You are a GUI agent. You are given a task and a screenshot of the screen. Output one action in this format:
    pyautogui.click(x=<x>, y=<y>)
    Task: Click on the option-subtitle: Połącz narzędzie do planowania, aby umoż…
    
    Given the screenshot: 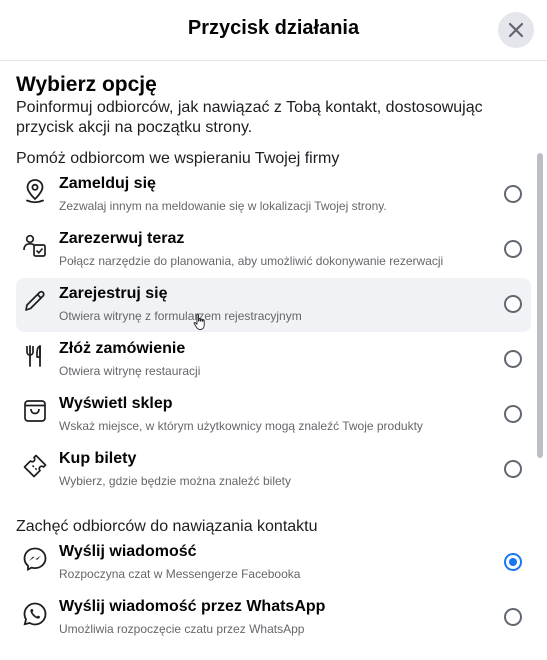 What is the action you would take?
    pyautogui.click(x=251, y=261)
    